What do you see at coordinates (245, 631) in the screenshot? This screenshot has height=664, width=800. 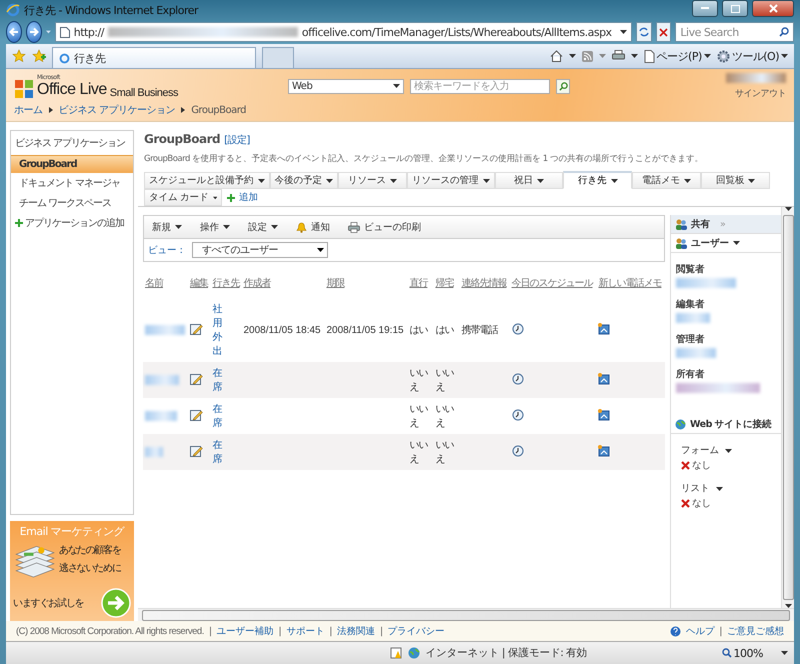 I see `footer-link: ユーザー補助` at bounding box center [245, 631].